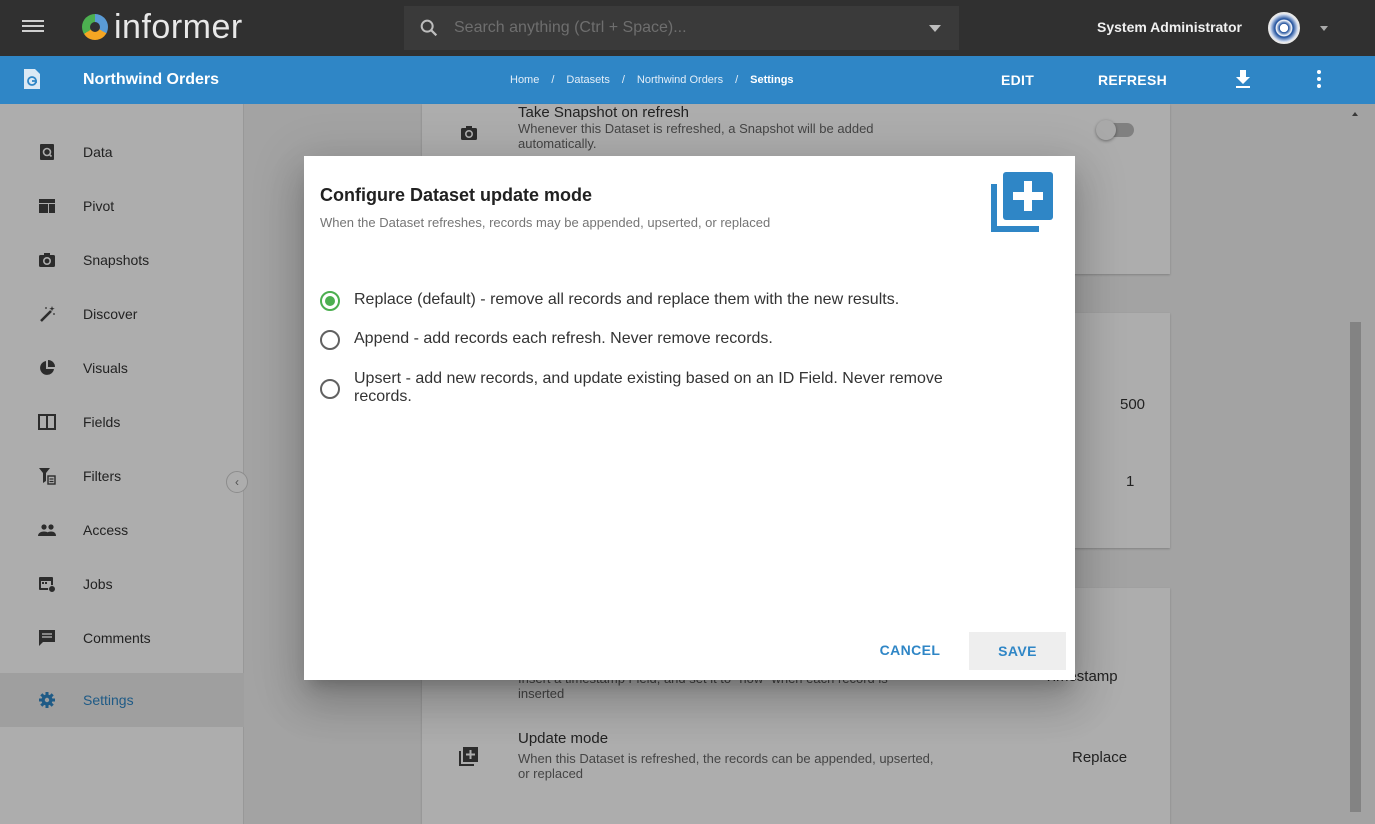 This screenshot has height=824, width=1375. I want to click on breadcrumb-datasets: Datasets, so click(587, 80).